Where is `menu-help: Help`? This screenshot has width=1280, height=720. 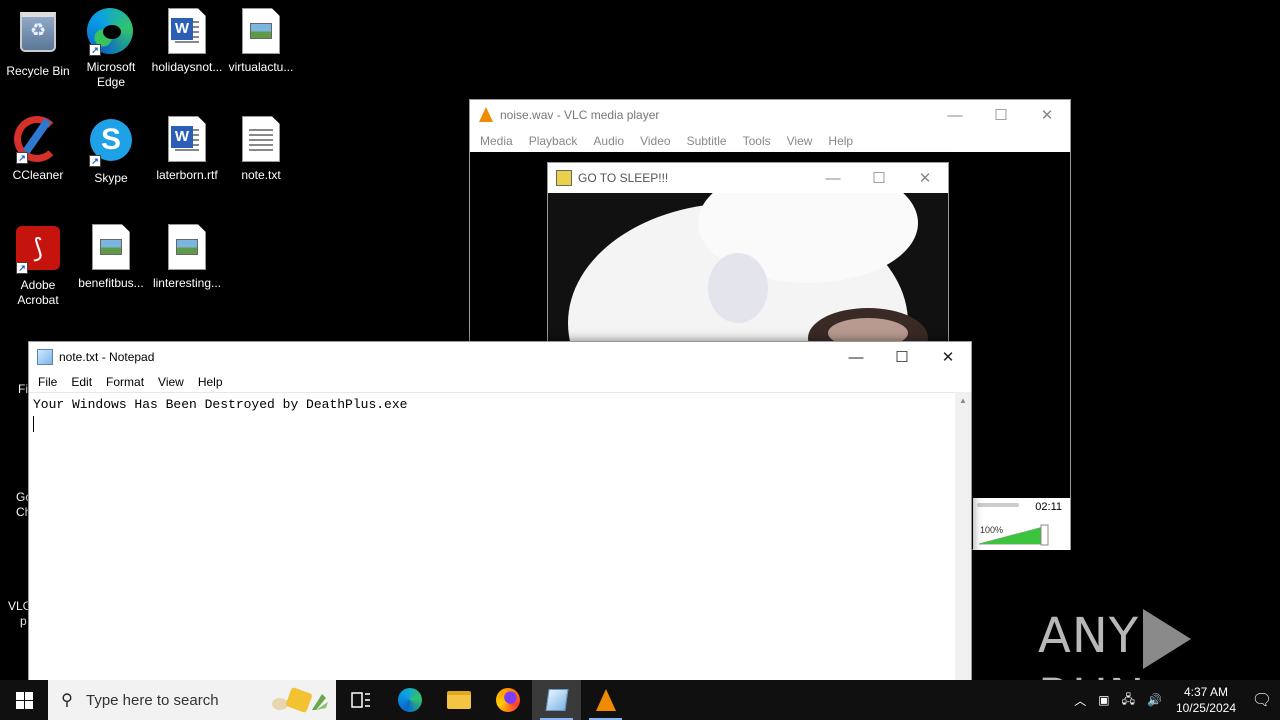
menu-help: Help is located at coordinates (210, 382).